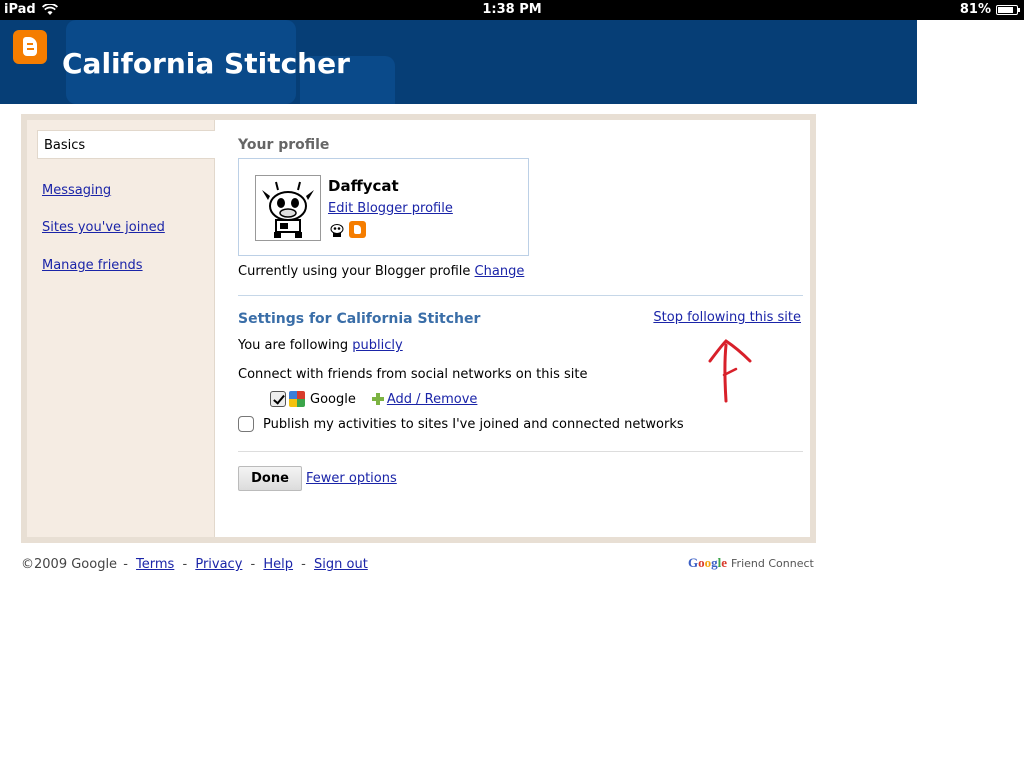  I want to click on avatar, so click(288, 208).